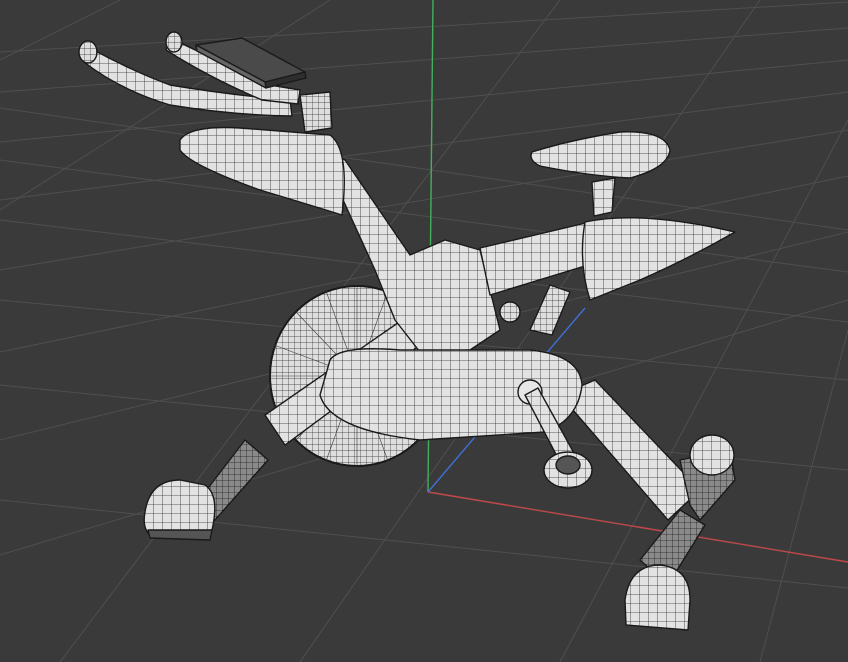 Image resolution: width=848 pixels, height=662 pixels. Describe the element at coordinates (179, 510) in the screenshot. I see `front-stabilizer` at that location.